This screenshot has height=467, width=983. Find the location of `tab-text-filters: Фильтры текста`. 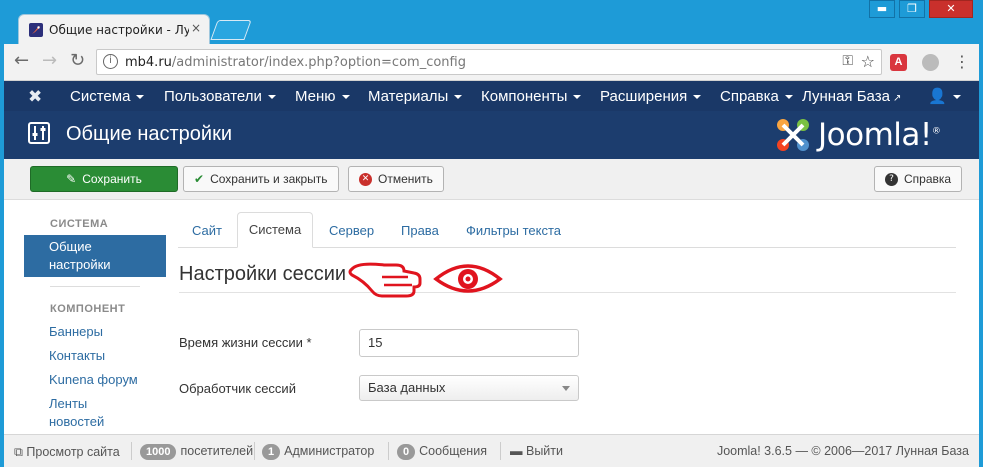

tab-text-filters: Фильтры текста is located at coordinates (513, 230).